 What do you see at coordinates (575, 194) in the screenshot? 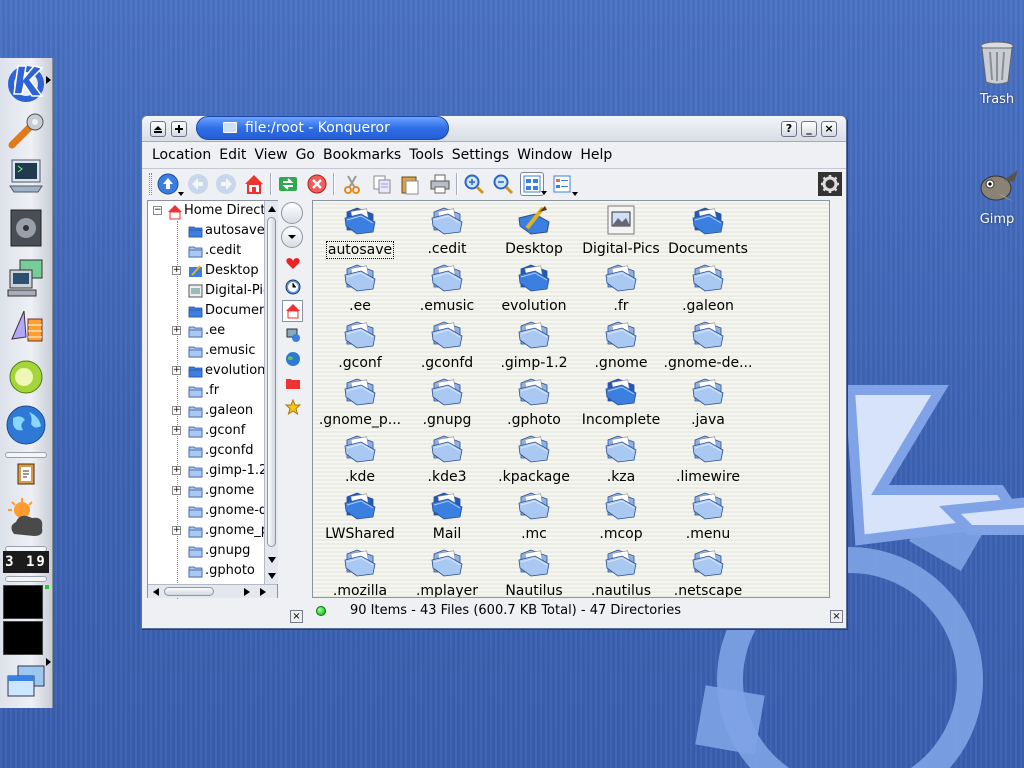
I see `detail-view-dropdown-arrow` at bounding box center [575, 194].